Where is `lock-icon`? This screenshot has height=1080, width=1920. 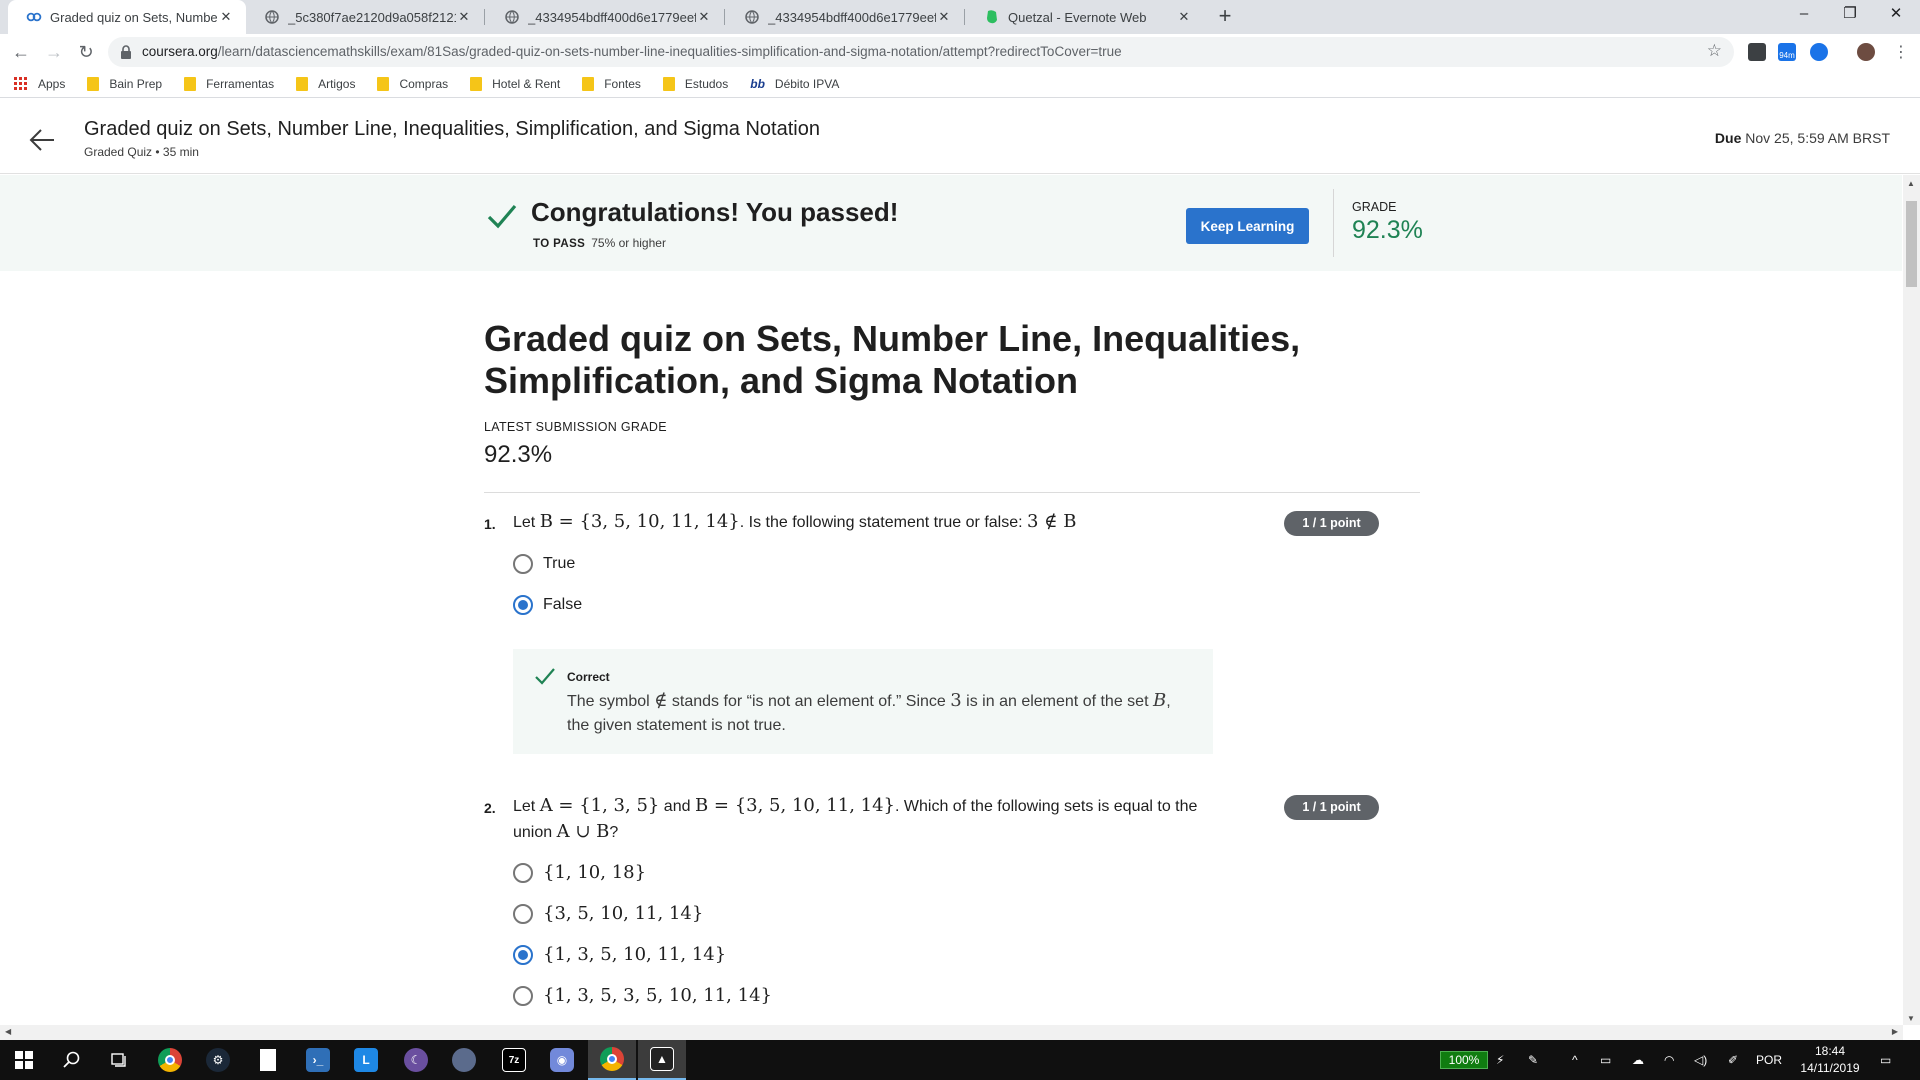
lock-icon is located at coordinates (126, 52).